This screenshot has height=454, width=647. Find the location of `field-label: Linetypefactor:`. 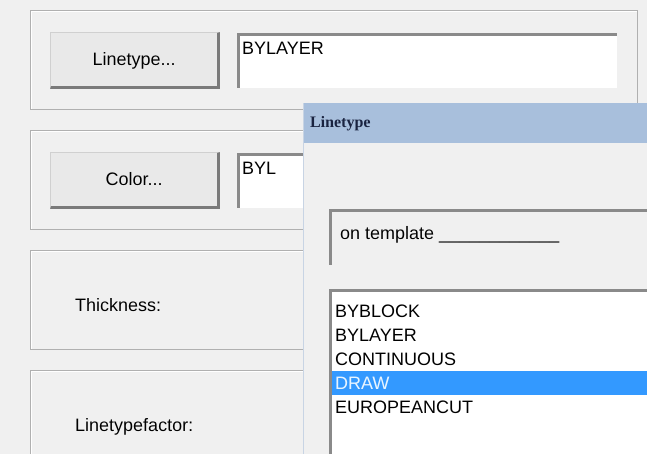

field-label: Linetypefactor: is located at coordinates (134, 425).